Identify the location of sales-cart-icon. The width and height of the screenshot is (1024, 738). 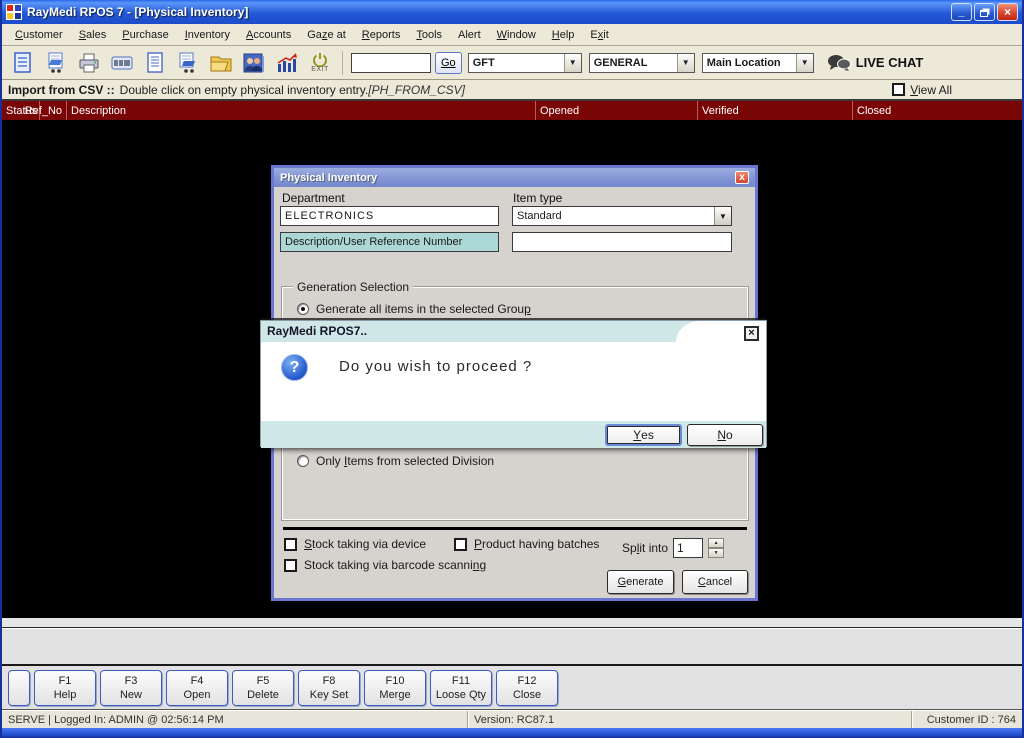
(56, 63).